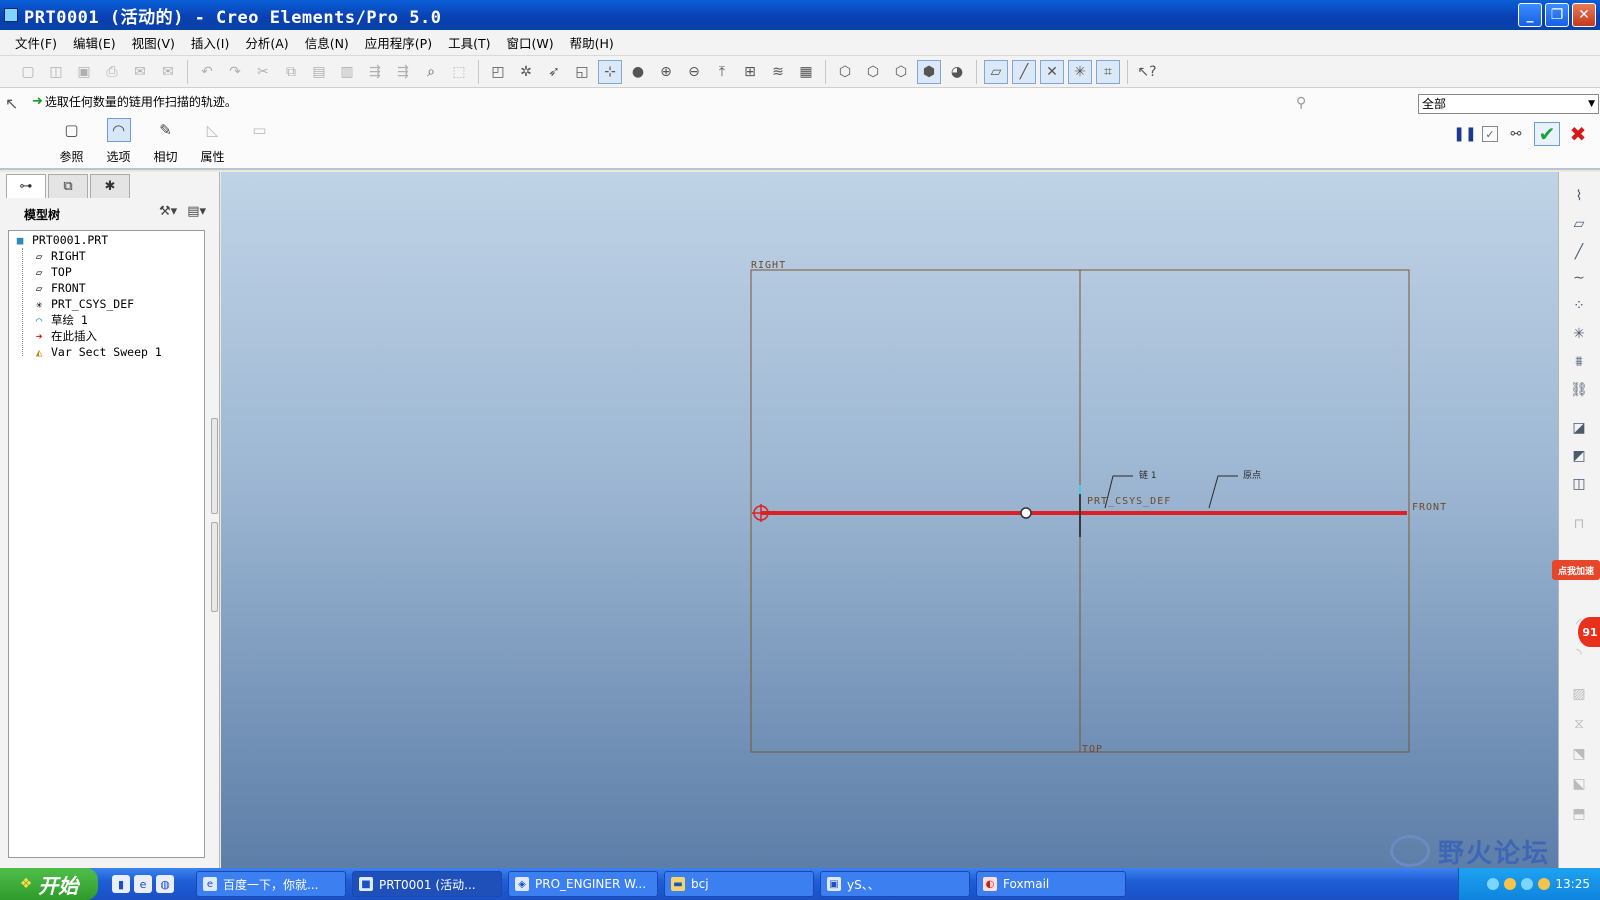 This screenshot has height=900, width=1600. Describe the element at coordinates (1527, 884) in the screenshot. I see `tray-volume-icon` at that location.